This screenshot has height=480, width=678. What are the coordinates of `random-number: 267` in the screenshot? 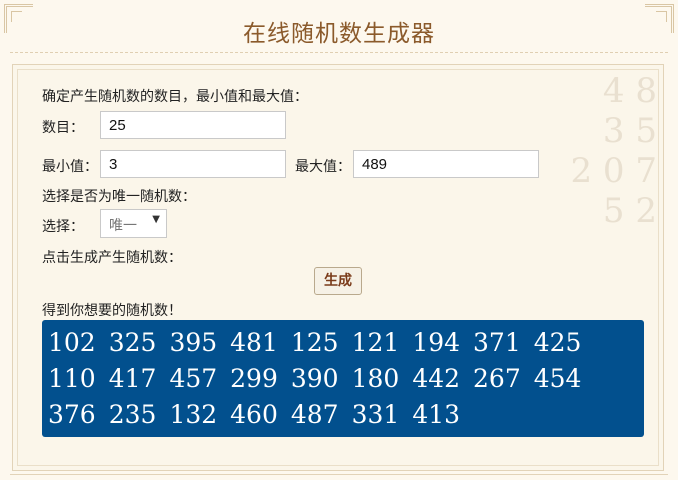 It's located at (497, 378).